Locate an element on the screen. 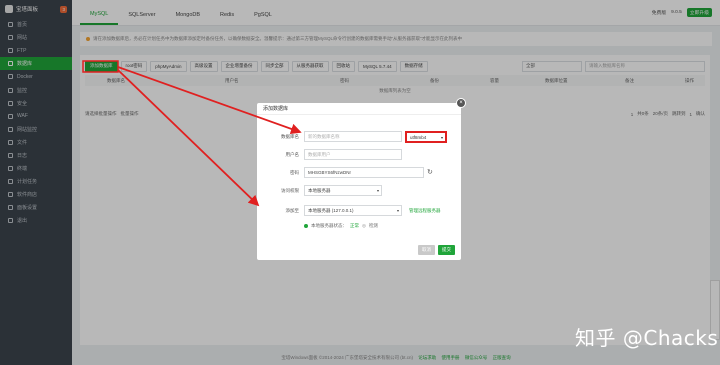  close-icon: × is located at coordinates (461, 103).